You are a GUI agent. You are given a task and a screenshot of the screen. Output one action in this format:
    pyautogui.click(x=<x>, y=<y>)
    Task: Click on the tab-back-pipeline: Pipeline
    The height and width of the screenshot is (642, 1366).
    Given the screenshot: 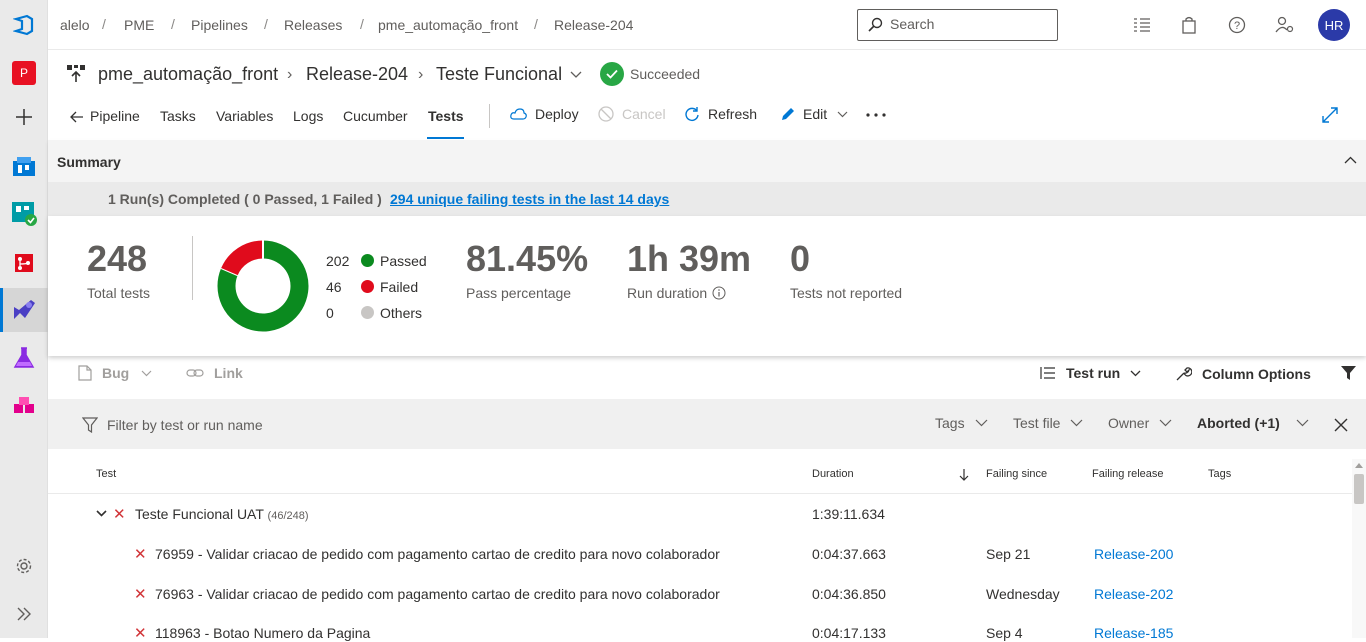 What is the action you would take?
    pyautogui.click(x=105, y=116)
    